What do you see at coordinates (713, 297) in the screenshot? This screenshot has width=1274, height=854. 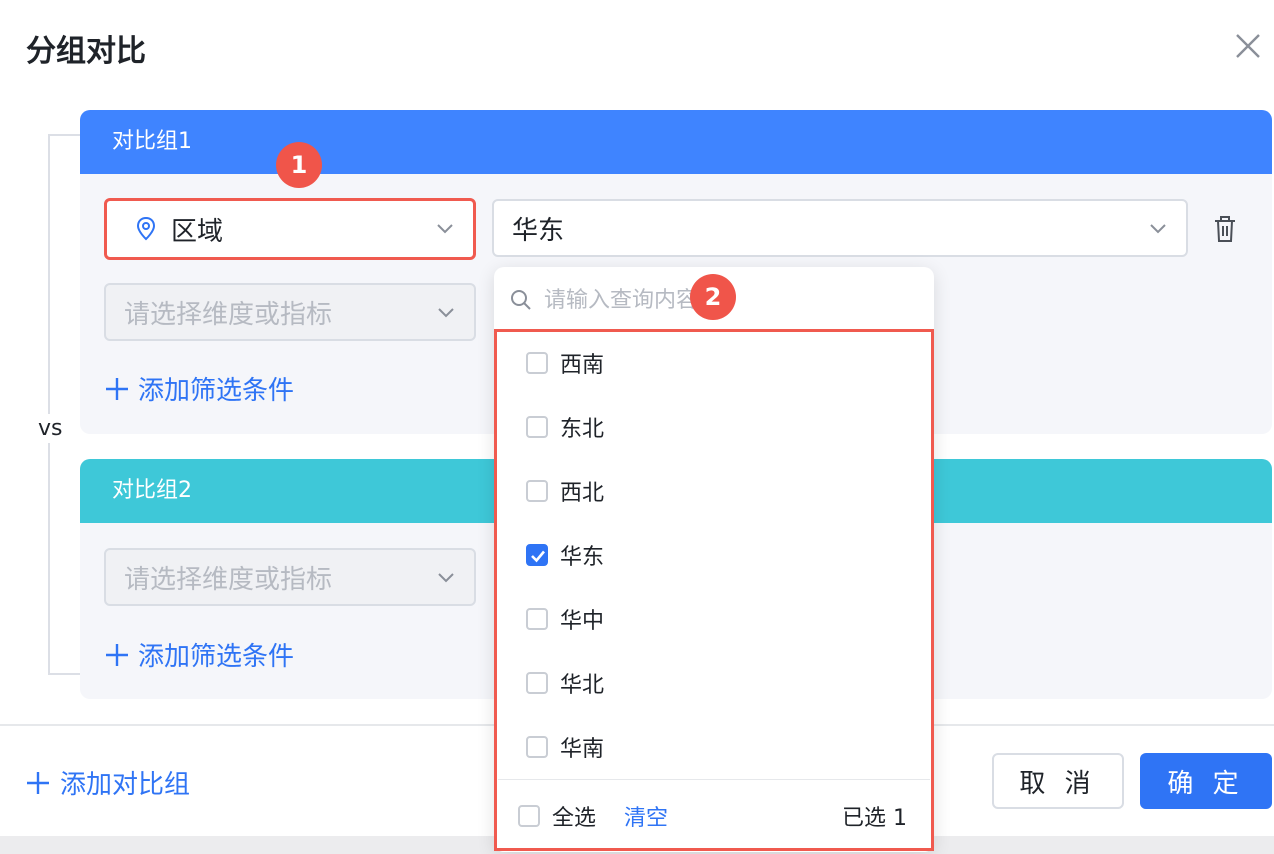 I see `annotation-badge-2: 2` at bounding box center [713, 297].